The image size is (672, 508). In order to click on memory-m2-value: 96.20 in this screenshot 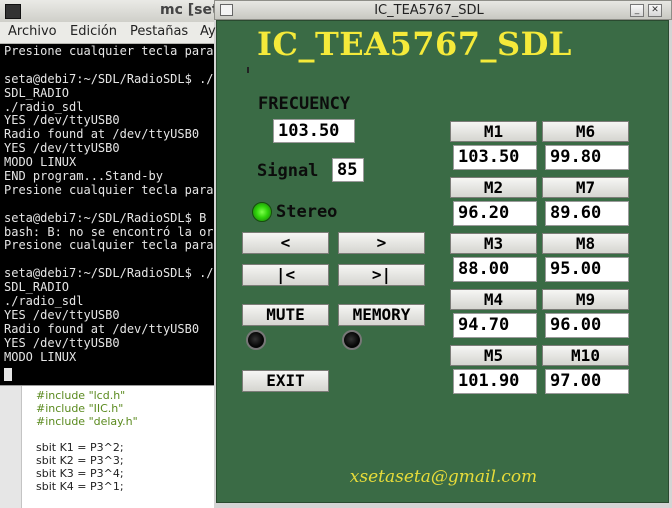, I will do `click(495, 213)`.